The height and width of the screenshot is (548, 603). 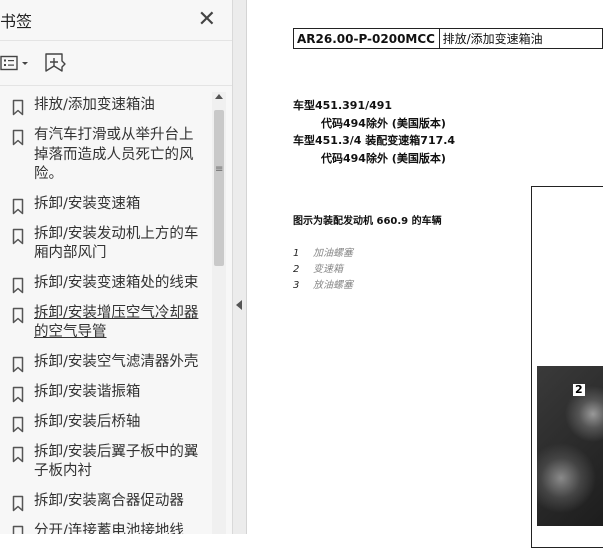 I want to click on bookmark-label: 拆卸/安装变速箱处的线束, so click(x=116, y=282).